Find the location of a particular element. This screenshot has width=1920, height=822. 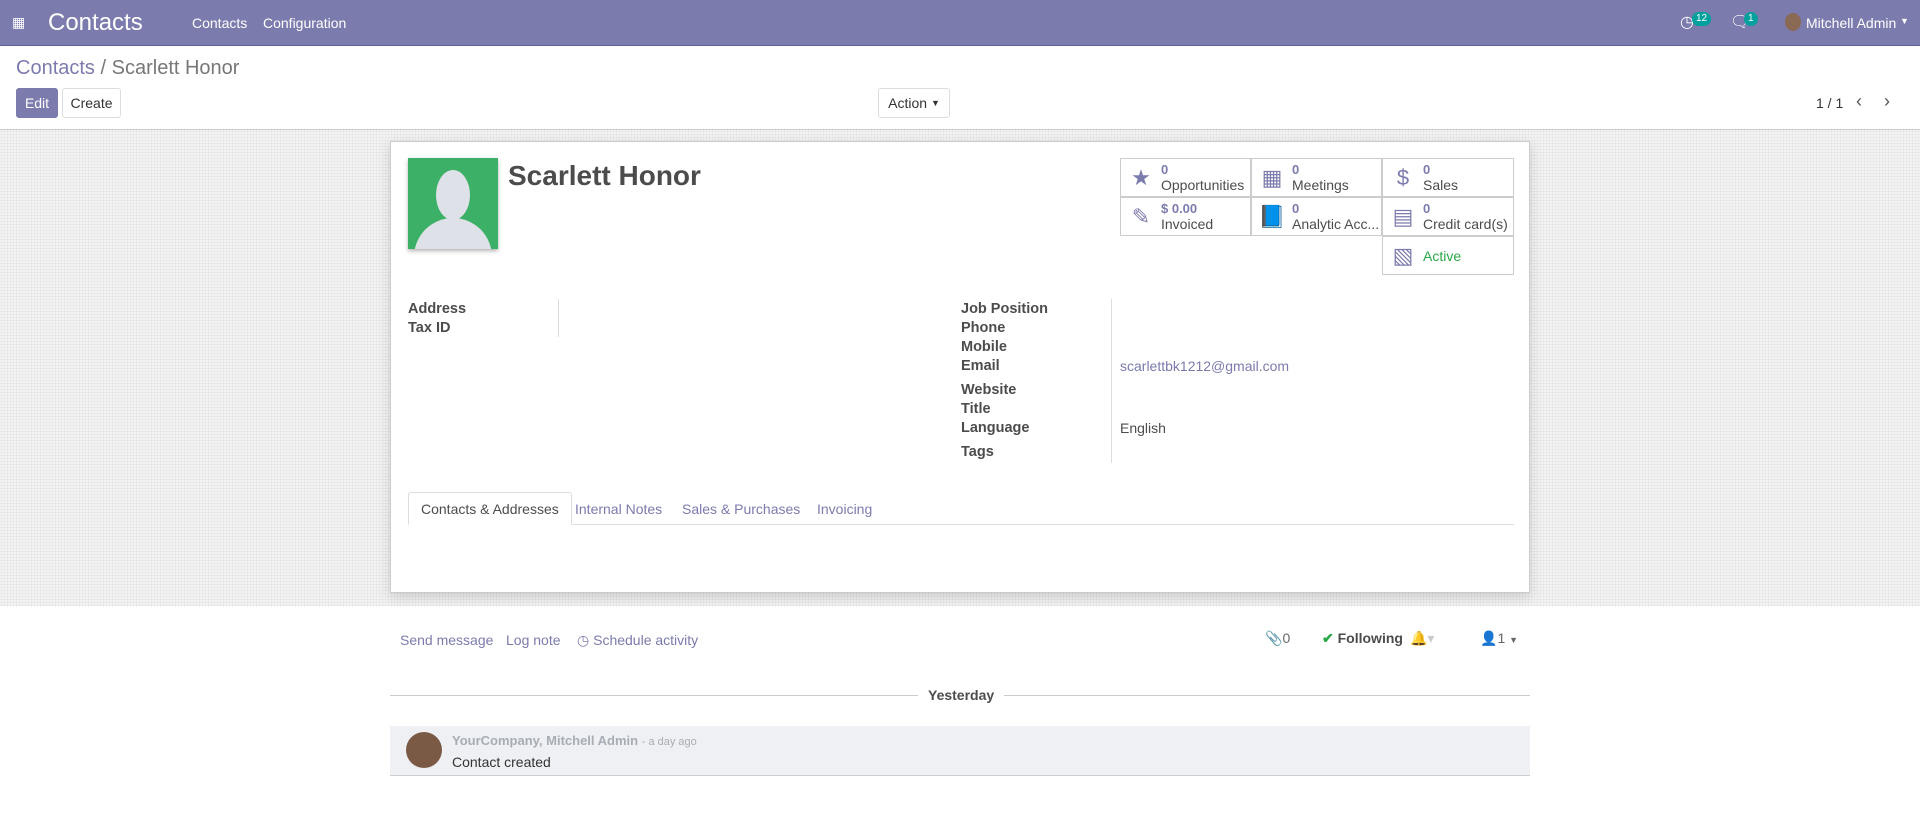

credit-cards-button: ▤ 0 Credit card(s) is located at coordinates (1448, 216).